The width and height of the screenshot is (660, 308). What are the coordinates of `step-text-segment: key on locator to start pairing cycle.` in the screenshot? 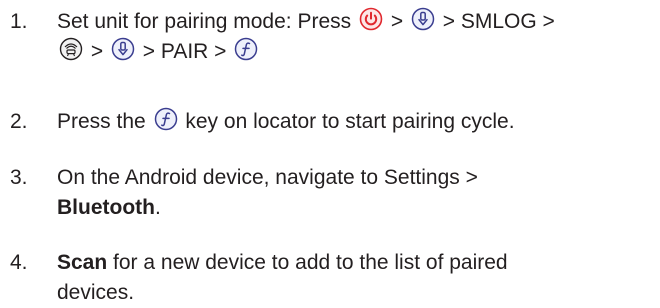 It's located at (347, 121).